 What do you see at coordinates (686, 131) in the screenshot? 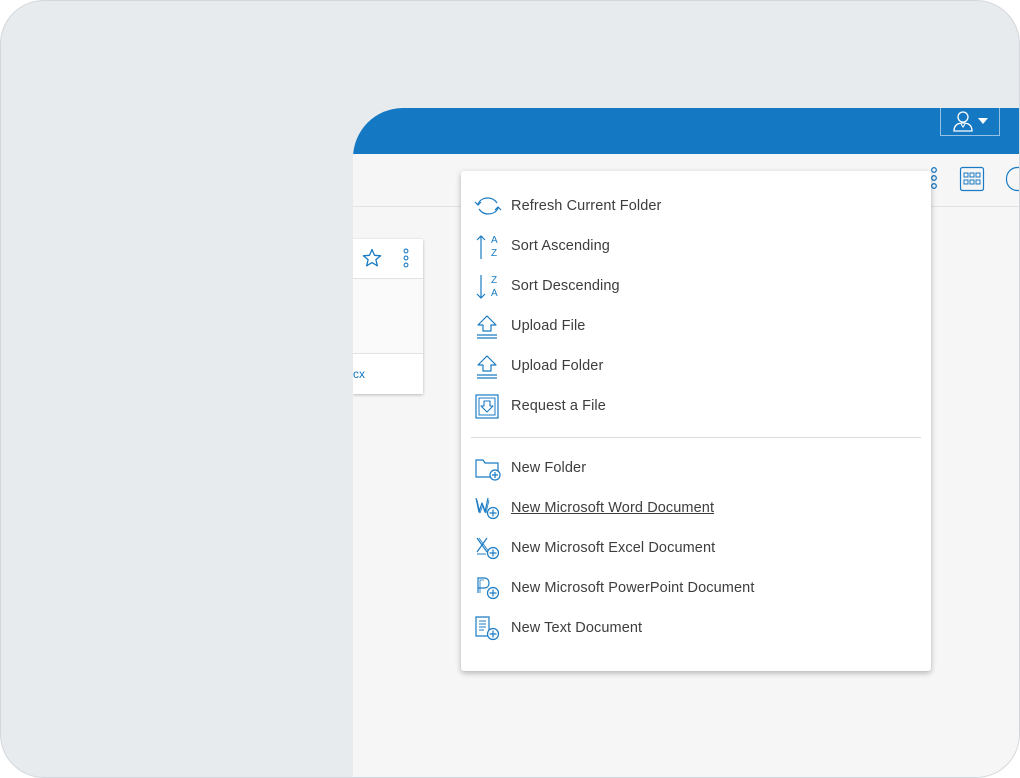
I see `app-header` at bounding box center [686, 131].